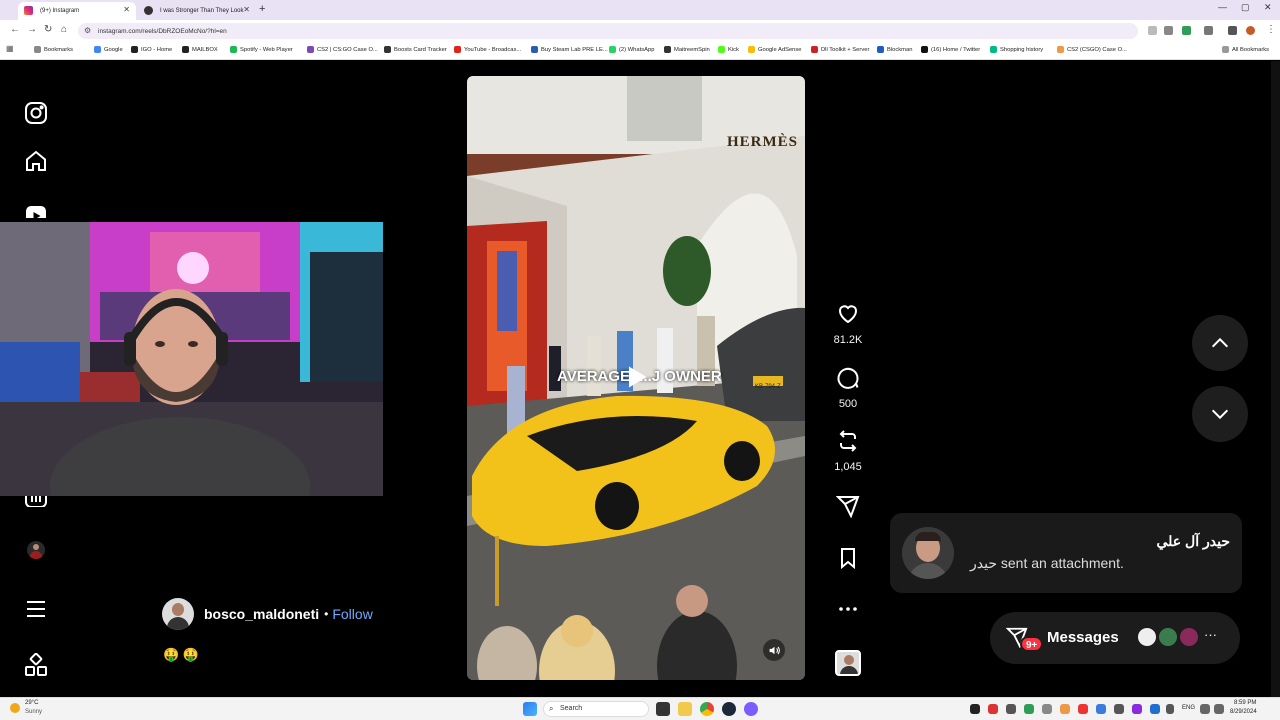 The width and height of the screenshot is (1280, 720). What do you see at coordinates (1066, 553) in the screenshot?
I see `message-notification: حيدر آل علي حيدر sent an attachment.` at bounding box center [1066, 553].